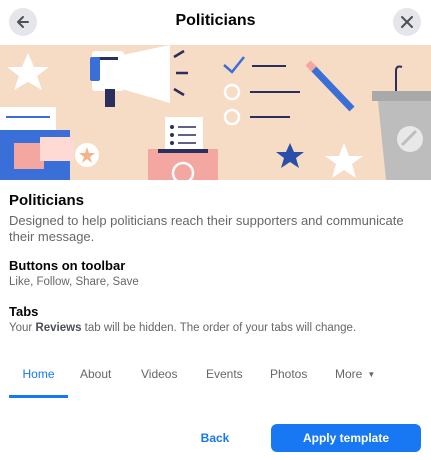 This screenshot has width=431, height=460. I want to click on tab-more-label: More, so click(349, 374).